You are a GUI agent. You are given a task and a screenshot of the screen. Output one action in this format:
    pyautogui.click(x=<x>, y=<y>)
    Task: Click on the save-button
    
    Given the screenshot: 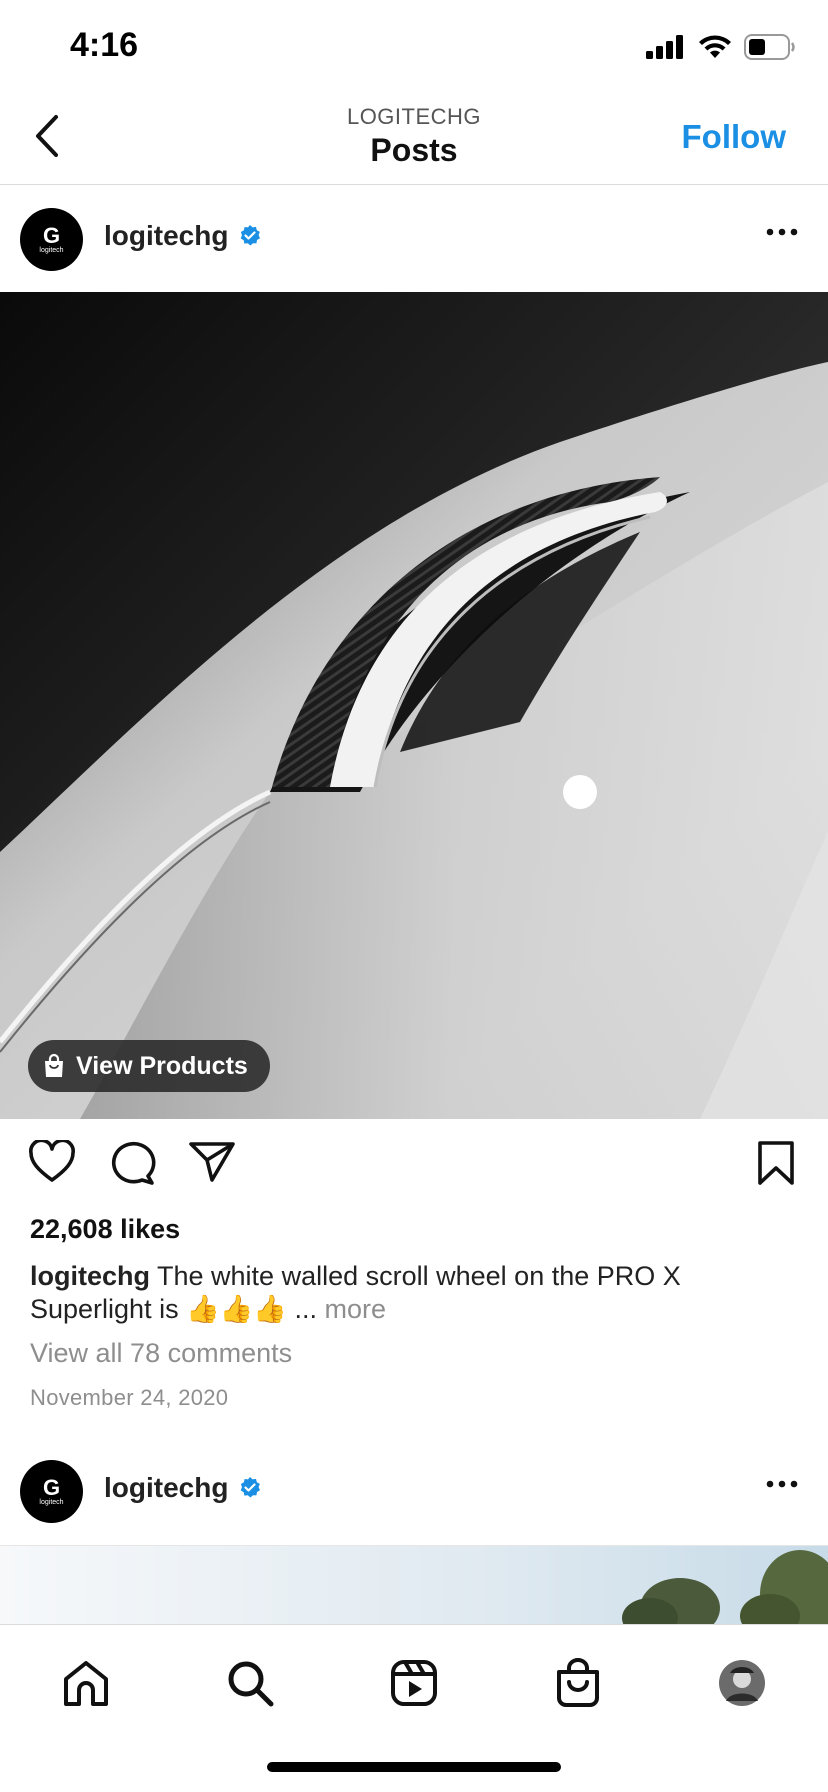 What is the action you would take?
    pyautogui.click(x=776, y=1165)
    